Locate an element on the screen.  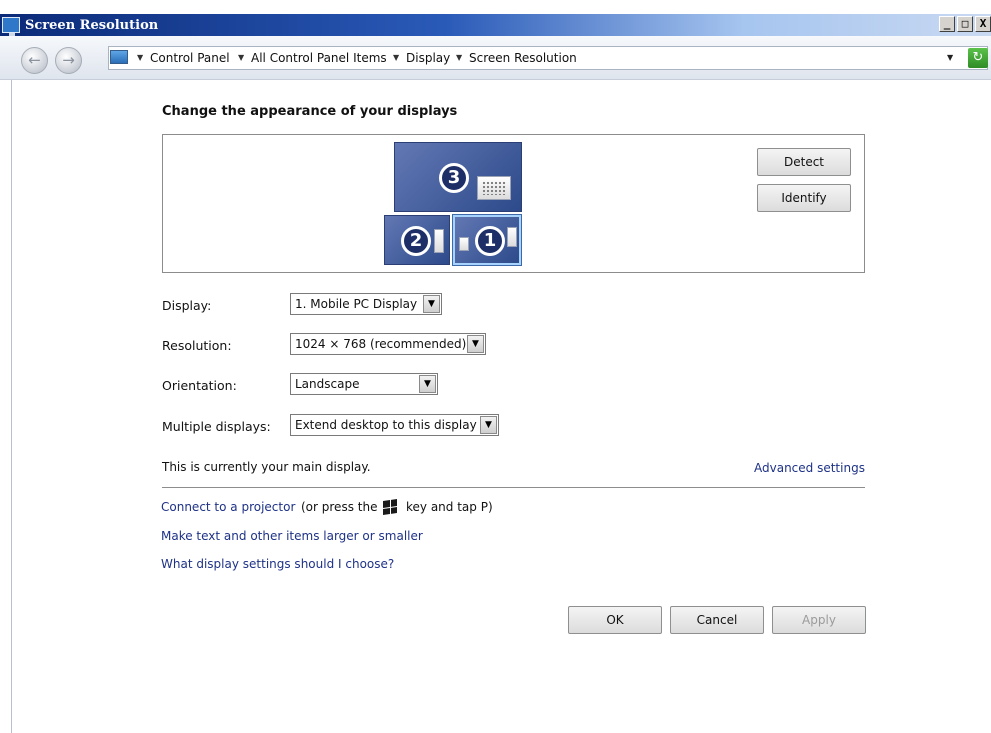
ok-button: OK is located at coordinates (615, 620).